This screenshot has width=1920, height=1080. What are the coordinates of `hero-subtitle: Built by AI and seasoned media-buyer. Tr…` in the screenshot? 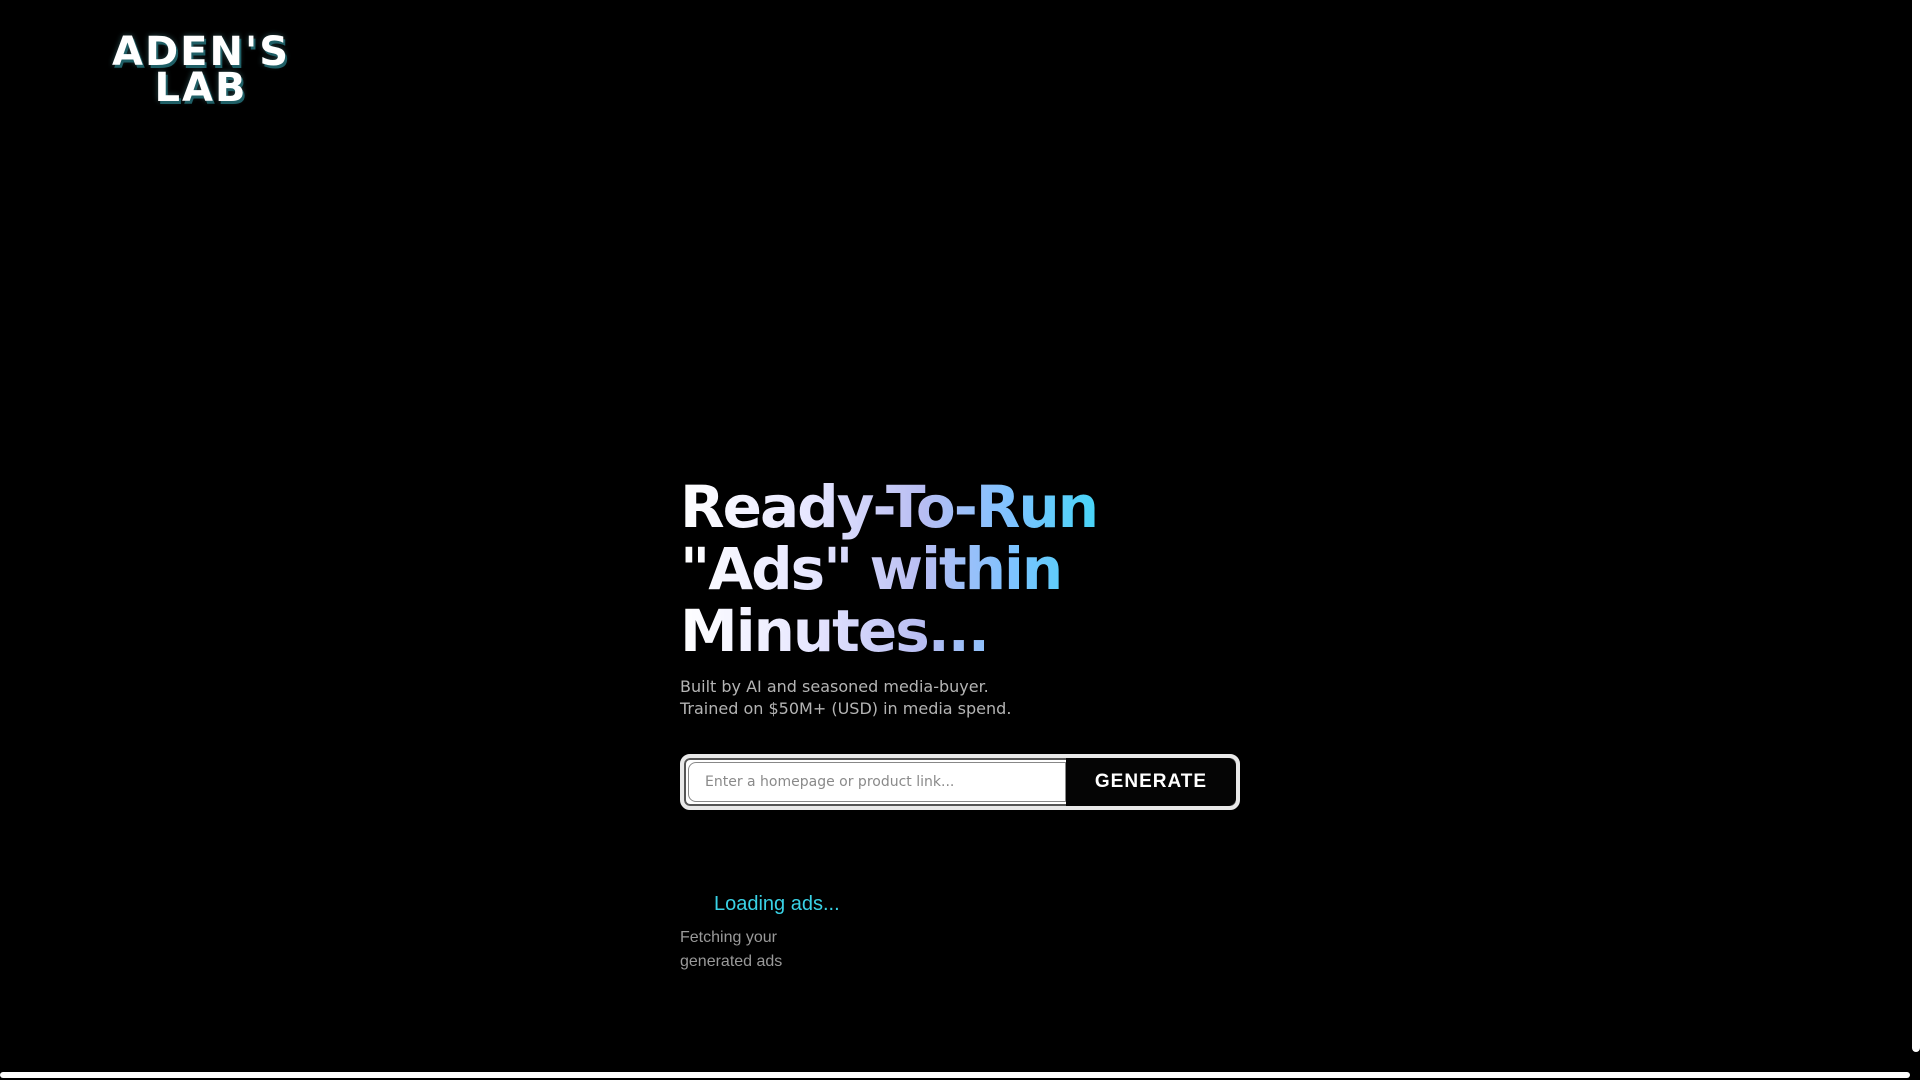 It's located at (970, 698).